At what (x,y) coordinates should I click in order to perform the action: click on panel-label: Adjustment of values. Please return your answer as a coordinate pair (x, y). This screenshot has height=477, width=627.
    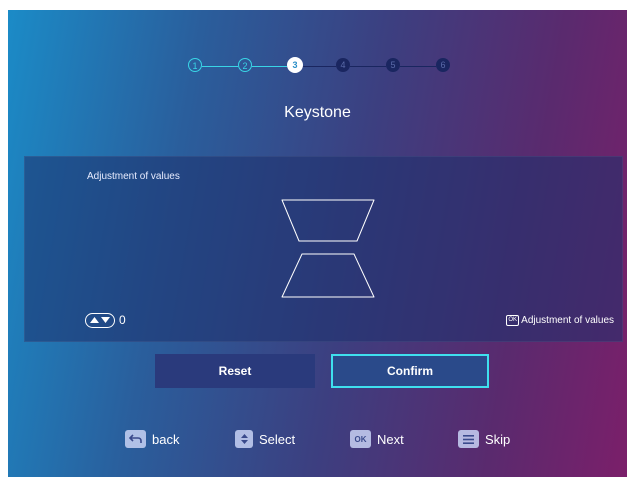
    Looking at the image, I should click on (133, 176).